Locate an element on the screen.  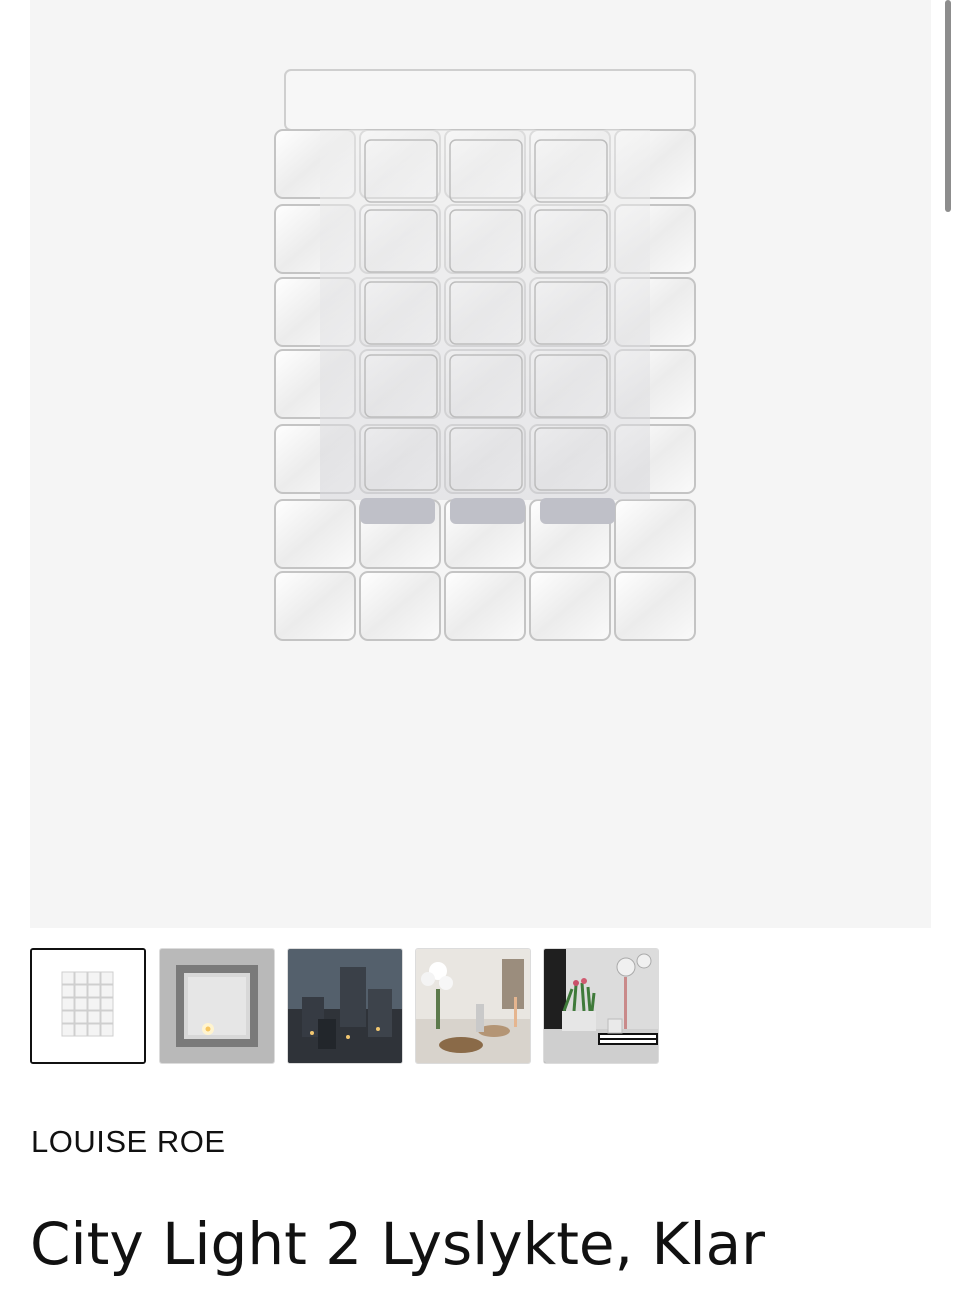
product-title: City Light 2 Lyslykte, Klar is located at coordinates (398, 1244).